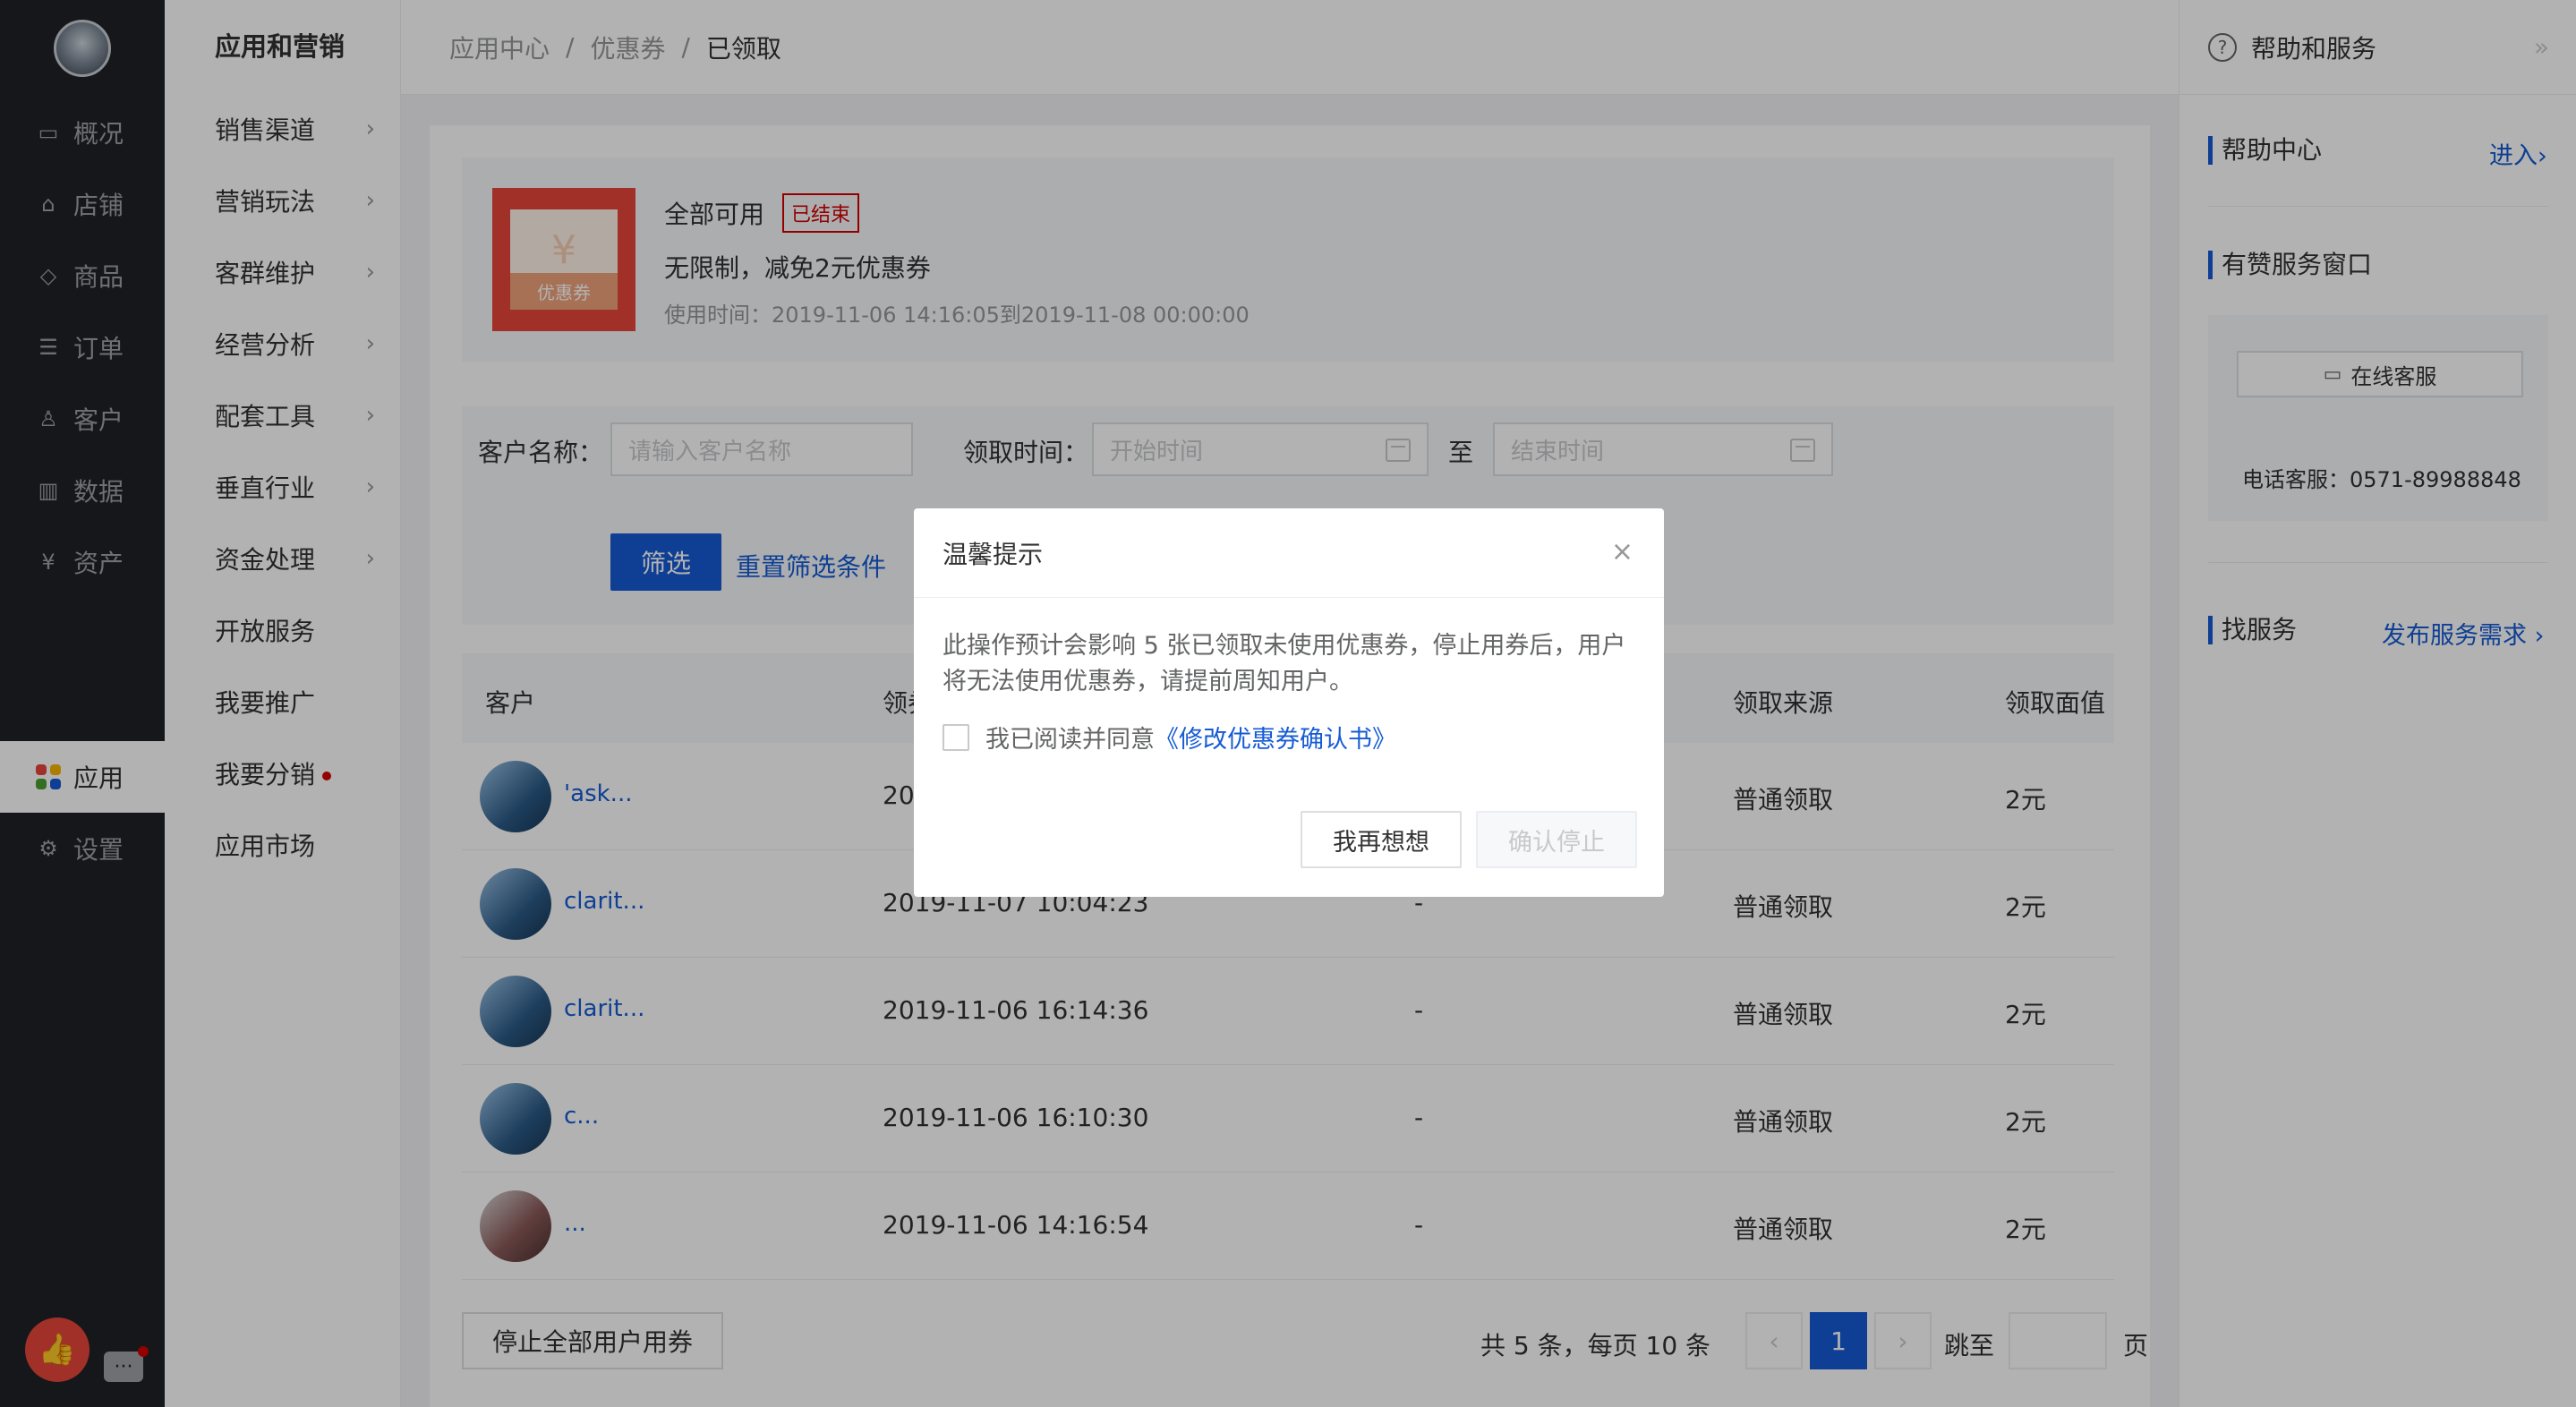  I want to click on dialog-header: 温馨提示 ×, so click(1289, 553).